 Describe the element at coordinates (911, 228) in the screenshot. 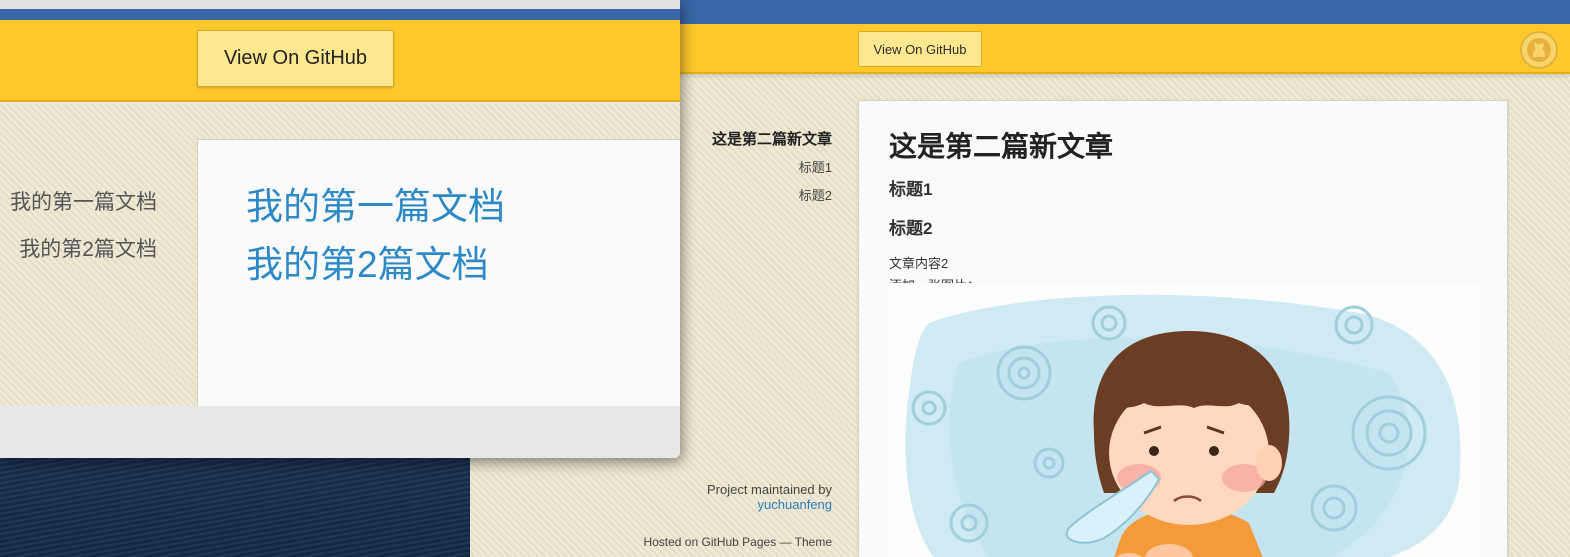

I see `article-heading: 标题2` at that location.